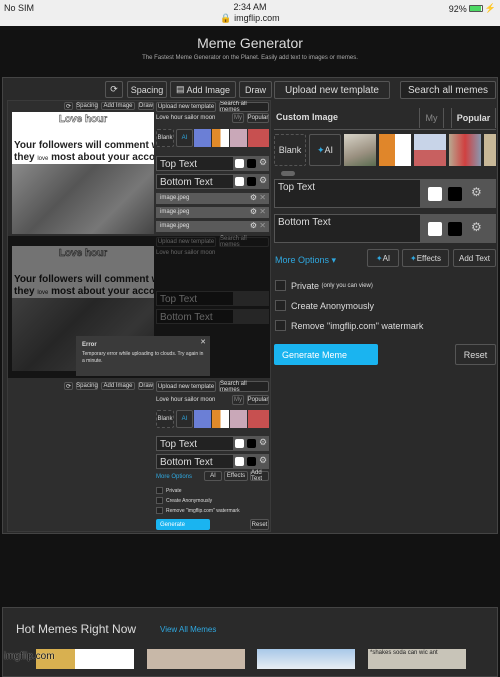 Image resolution: width=500 pixels, height=677 pixels. What do you see at coordinates (253, 211) in the screenshot?
I see `layer-gear-icon: ⚙` at bounding box center [253, 211].